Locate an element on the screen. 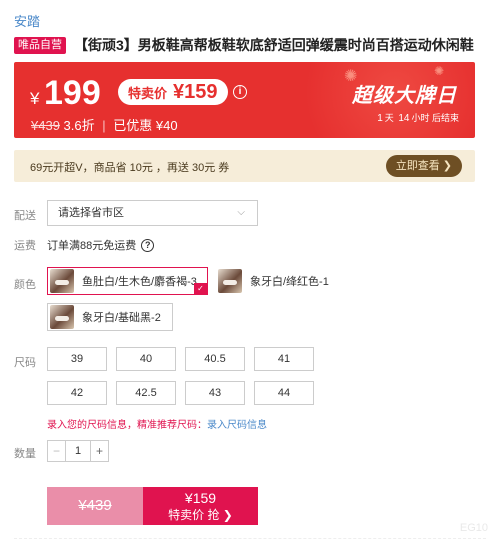 The height and width of the screenshot is (543, 500). size-option: 40 is located at coordinates (146, 359).